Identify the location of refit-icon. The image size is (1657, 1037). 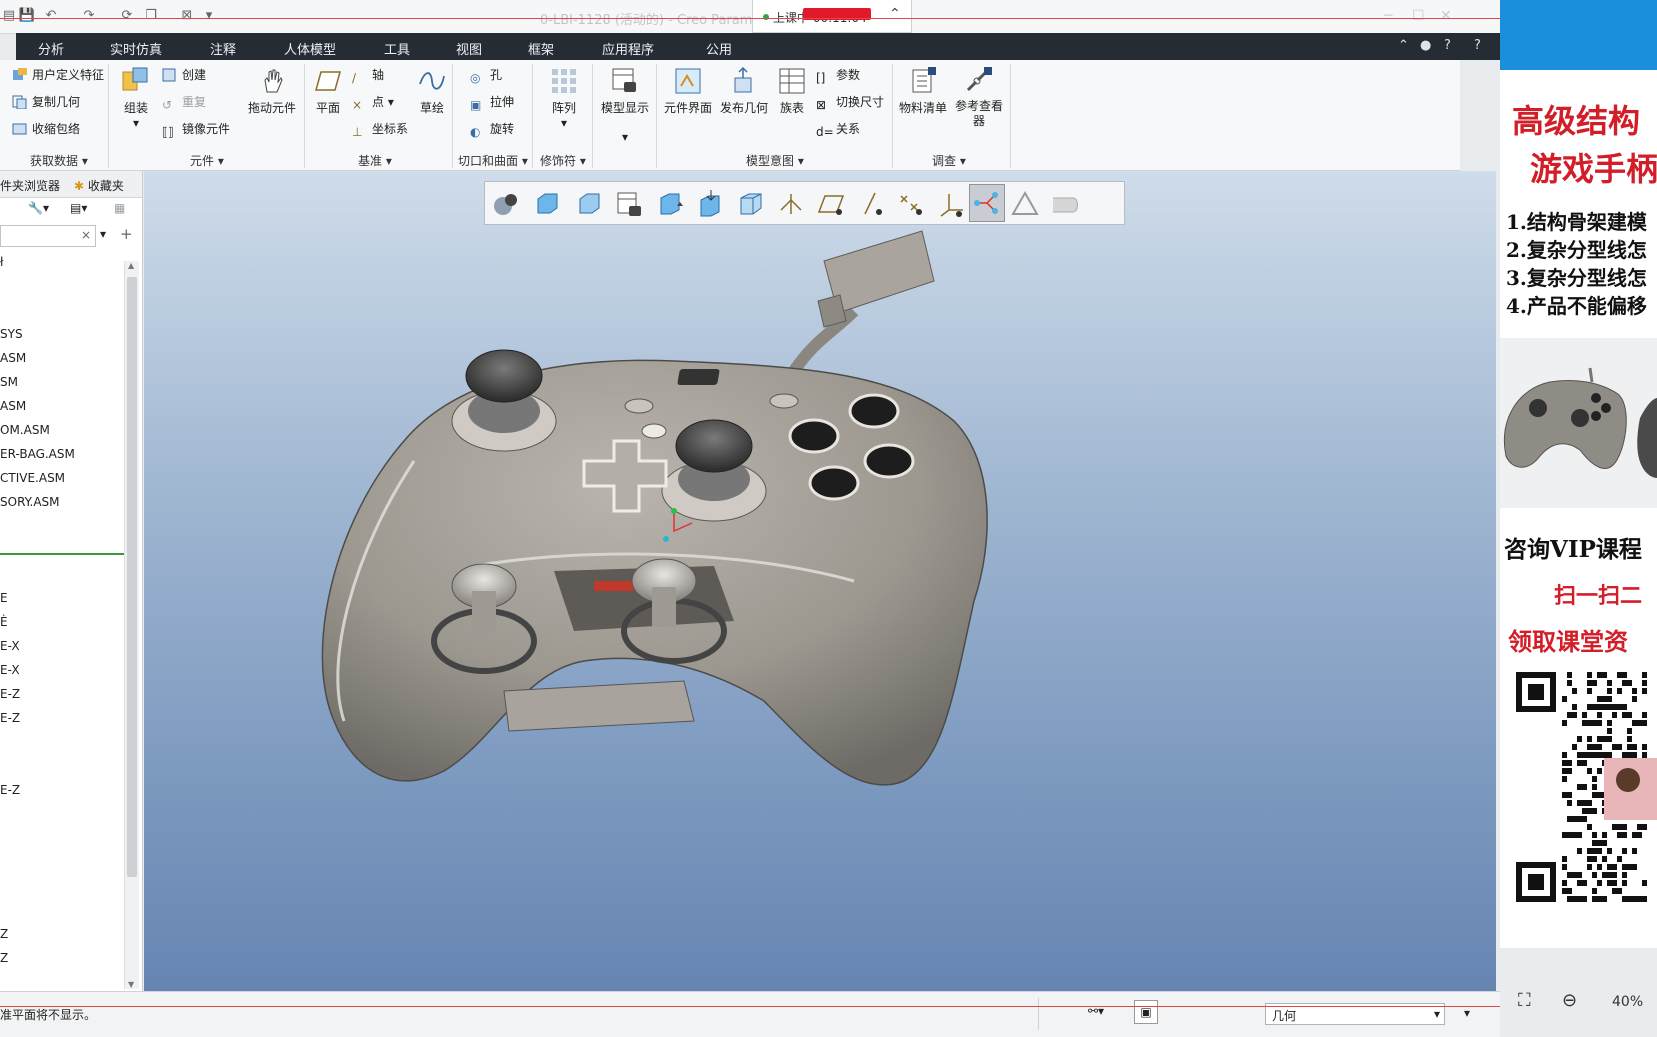
(505, 204).